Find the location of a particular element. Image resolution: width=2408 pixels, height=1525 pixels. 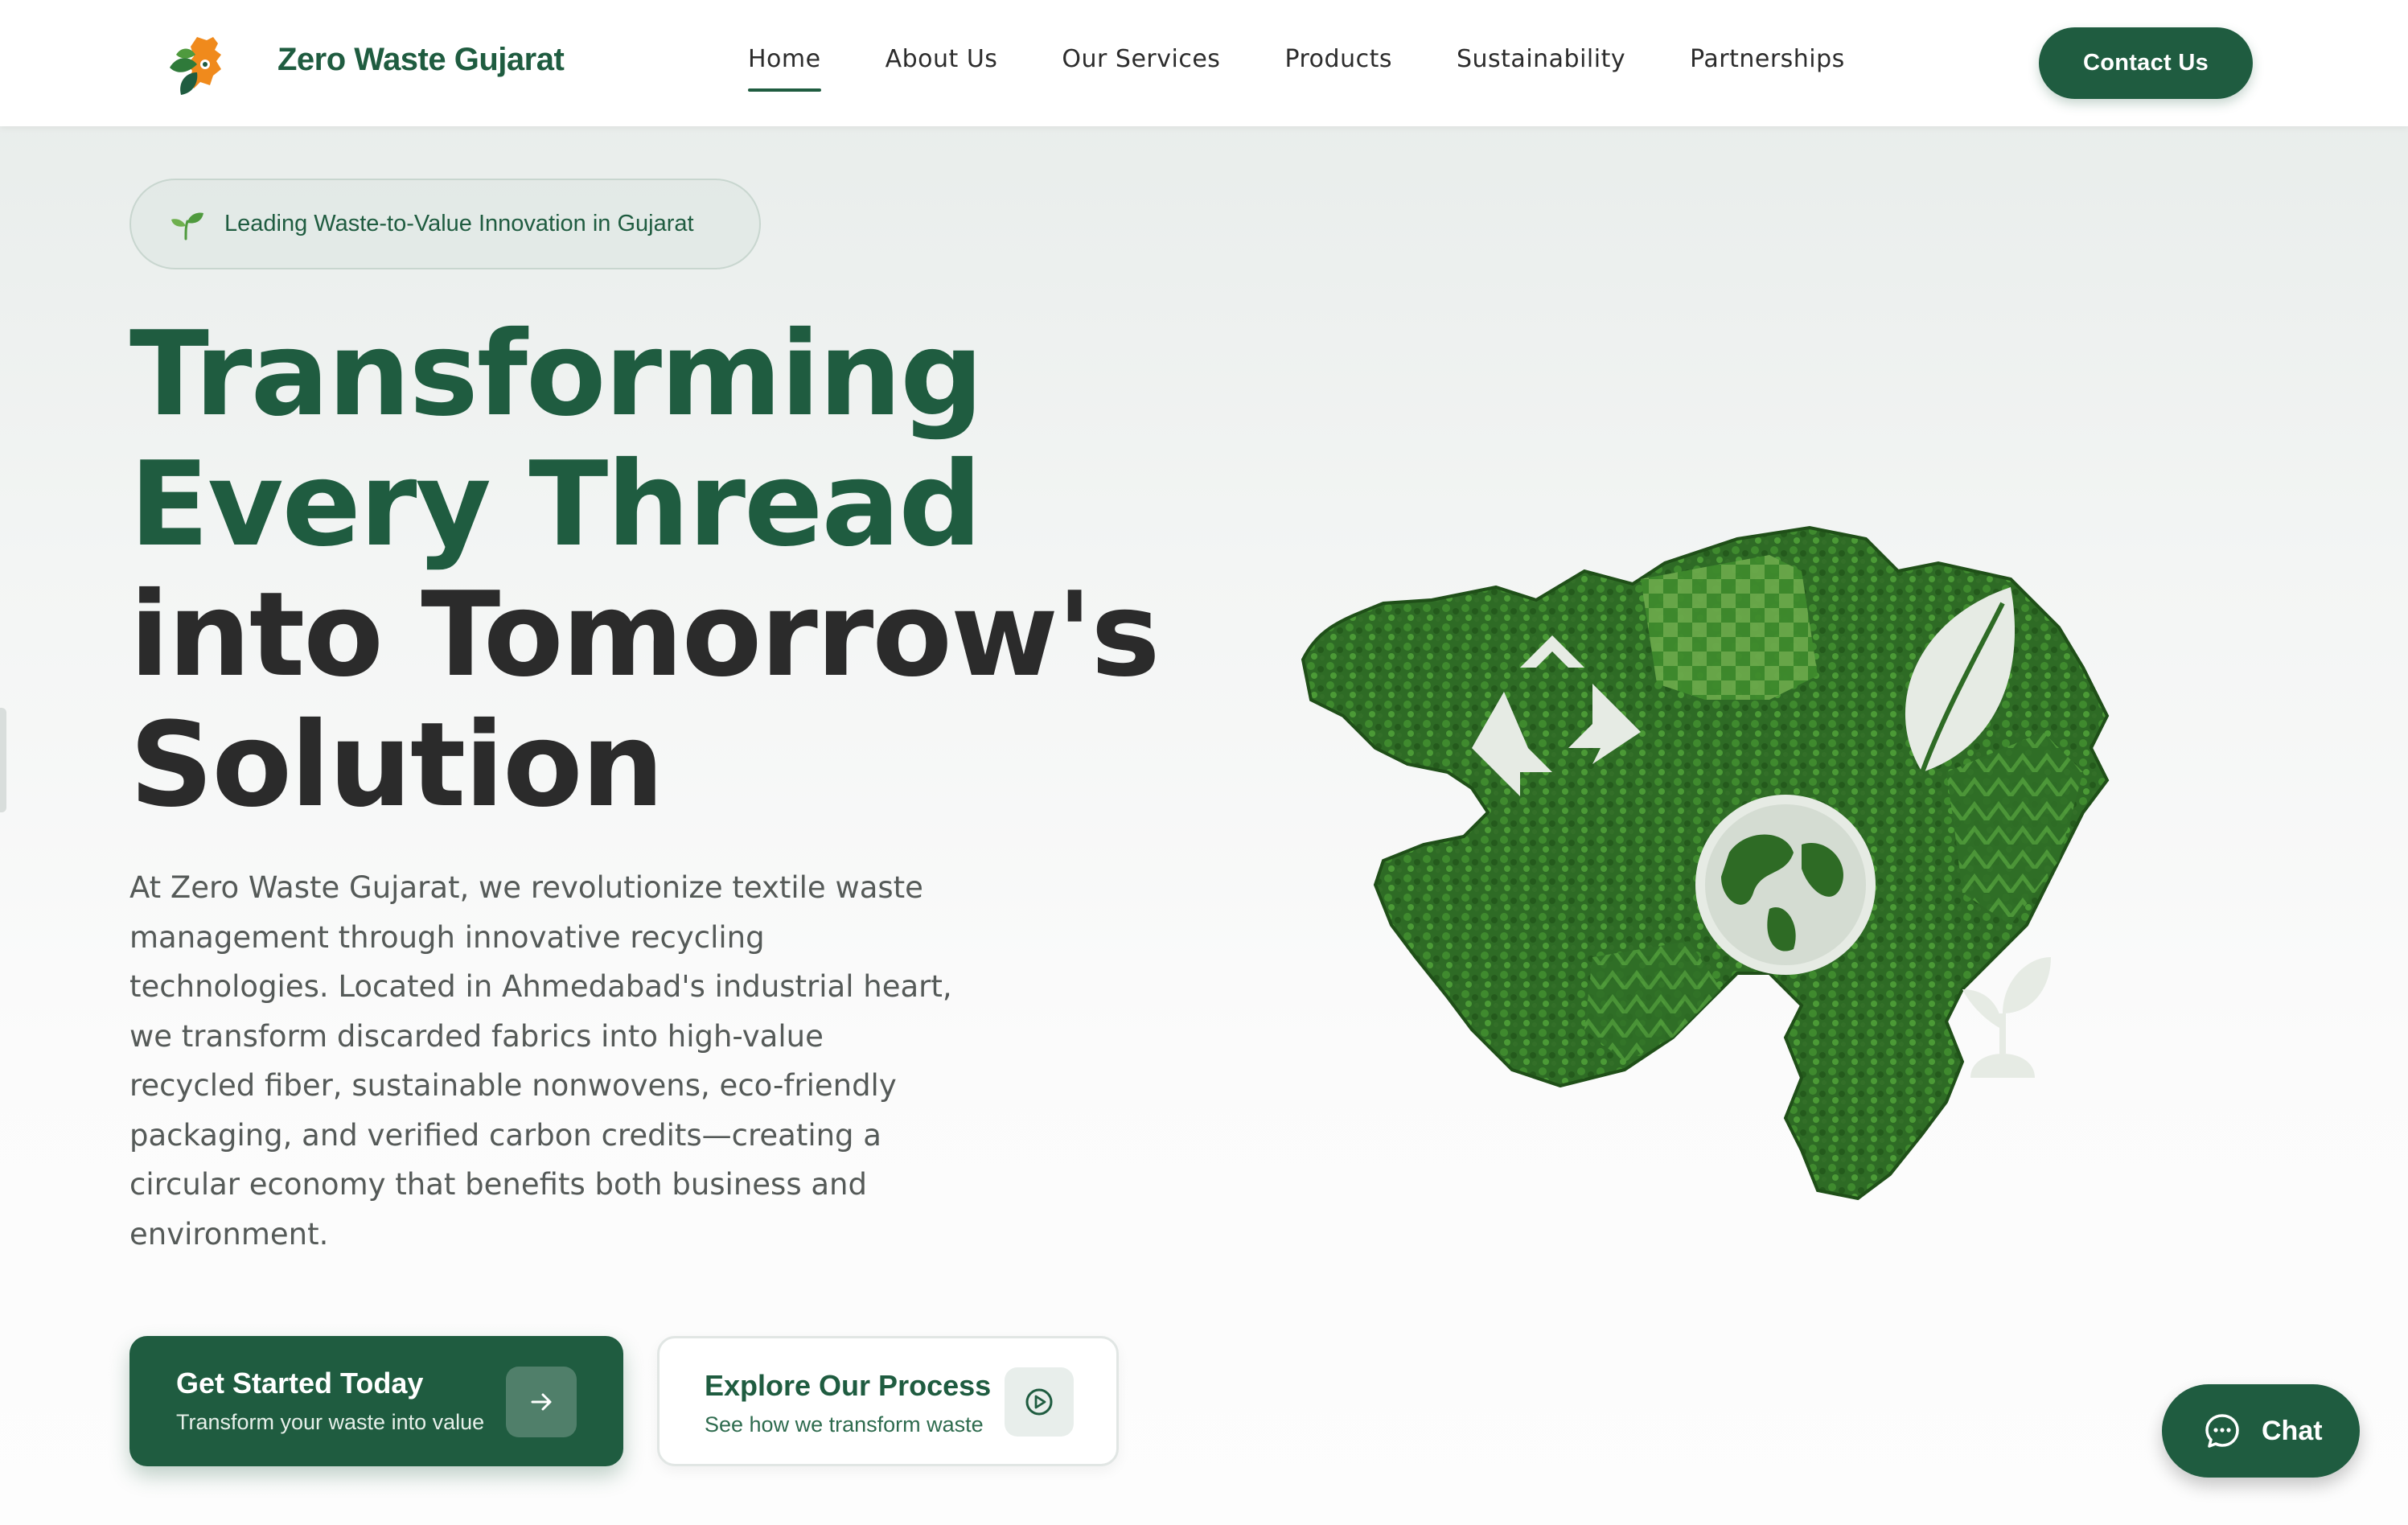

nav-products: Products is located at coordinates (1338, 68).